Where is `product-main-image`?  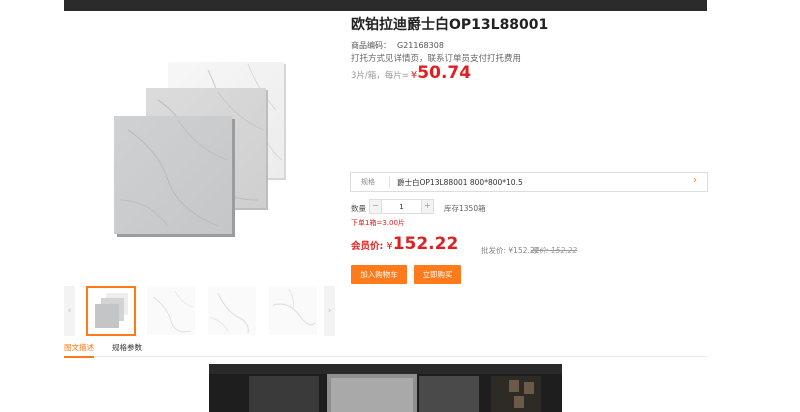
product-main-image is located at coordinates (200, 149).